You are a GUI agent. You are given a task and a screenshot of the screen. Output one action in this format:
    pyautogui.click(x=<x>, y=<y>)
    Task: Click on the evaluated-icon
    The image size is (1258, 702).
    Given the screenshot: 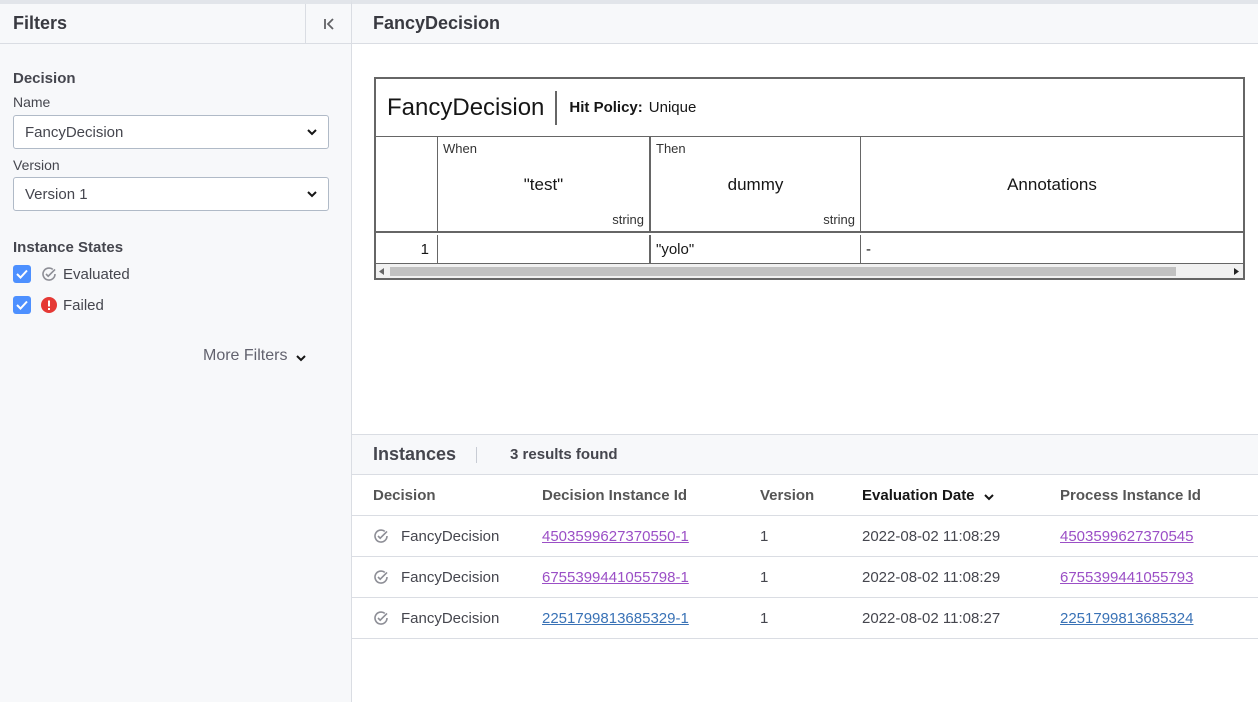 What is the action you would take?
    pyautogui.click(x=49, y=274)
    